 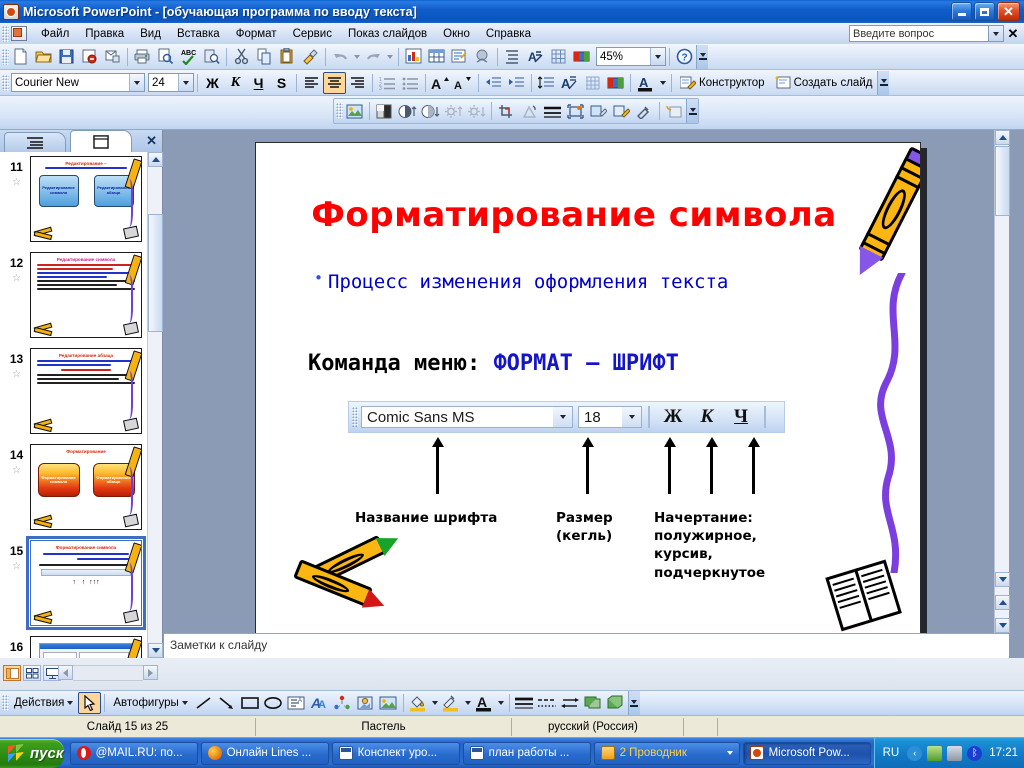 I want to click on language-indicator: RU, so click(x=891, y=753).